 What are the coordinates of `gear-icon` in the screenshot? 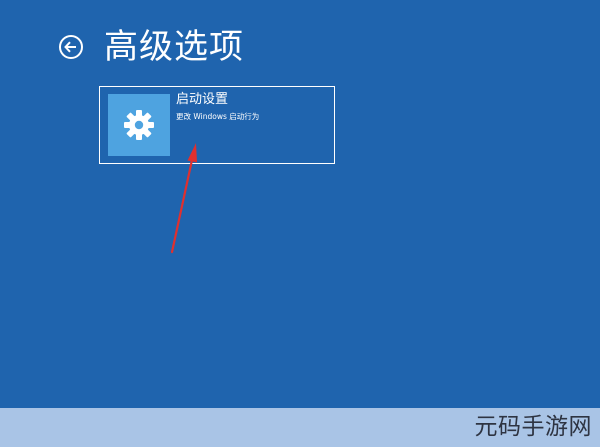 It's located at (139, 125).